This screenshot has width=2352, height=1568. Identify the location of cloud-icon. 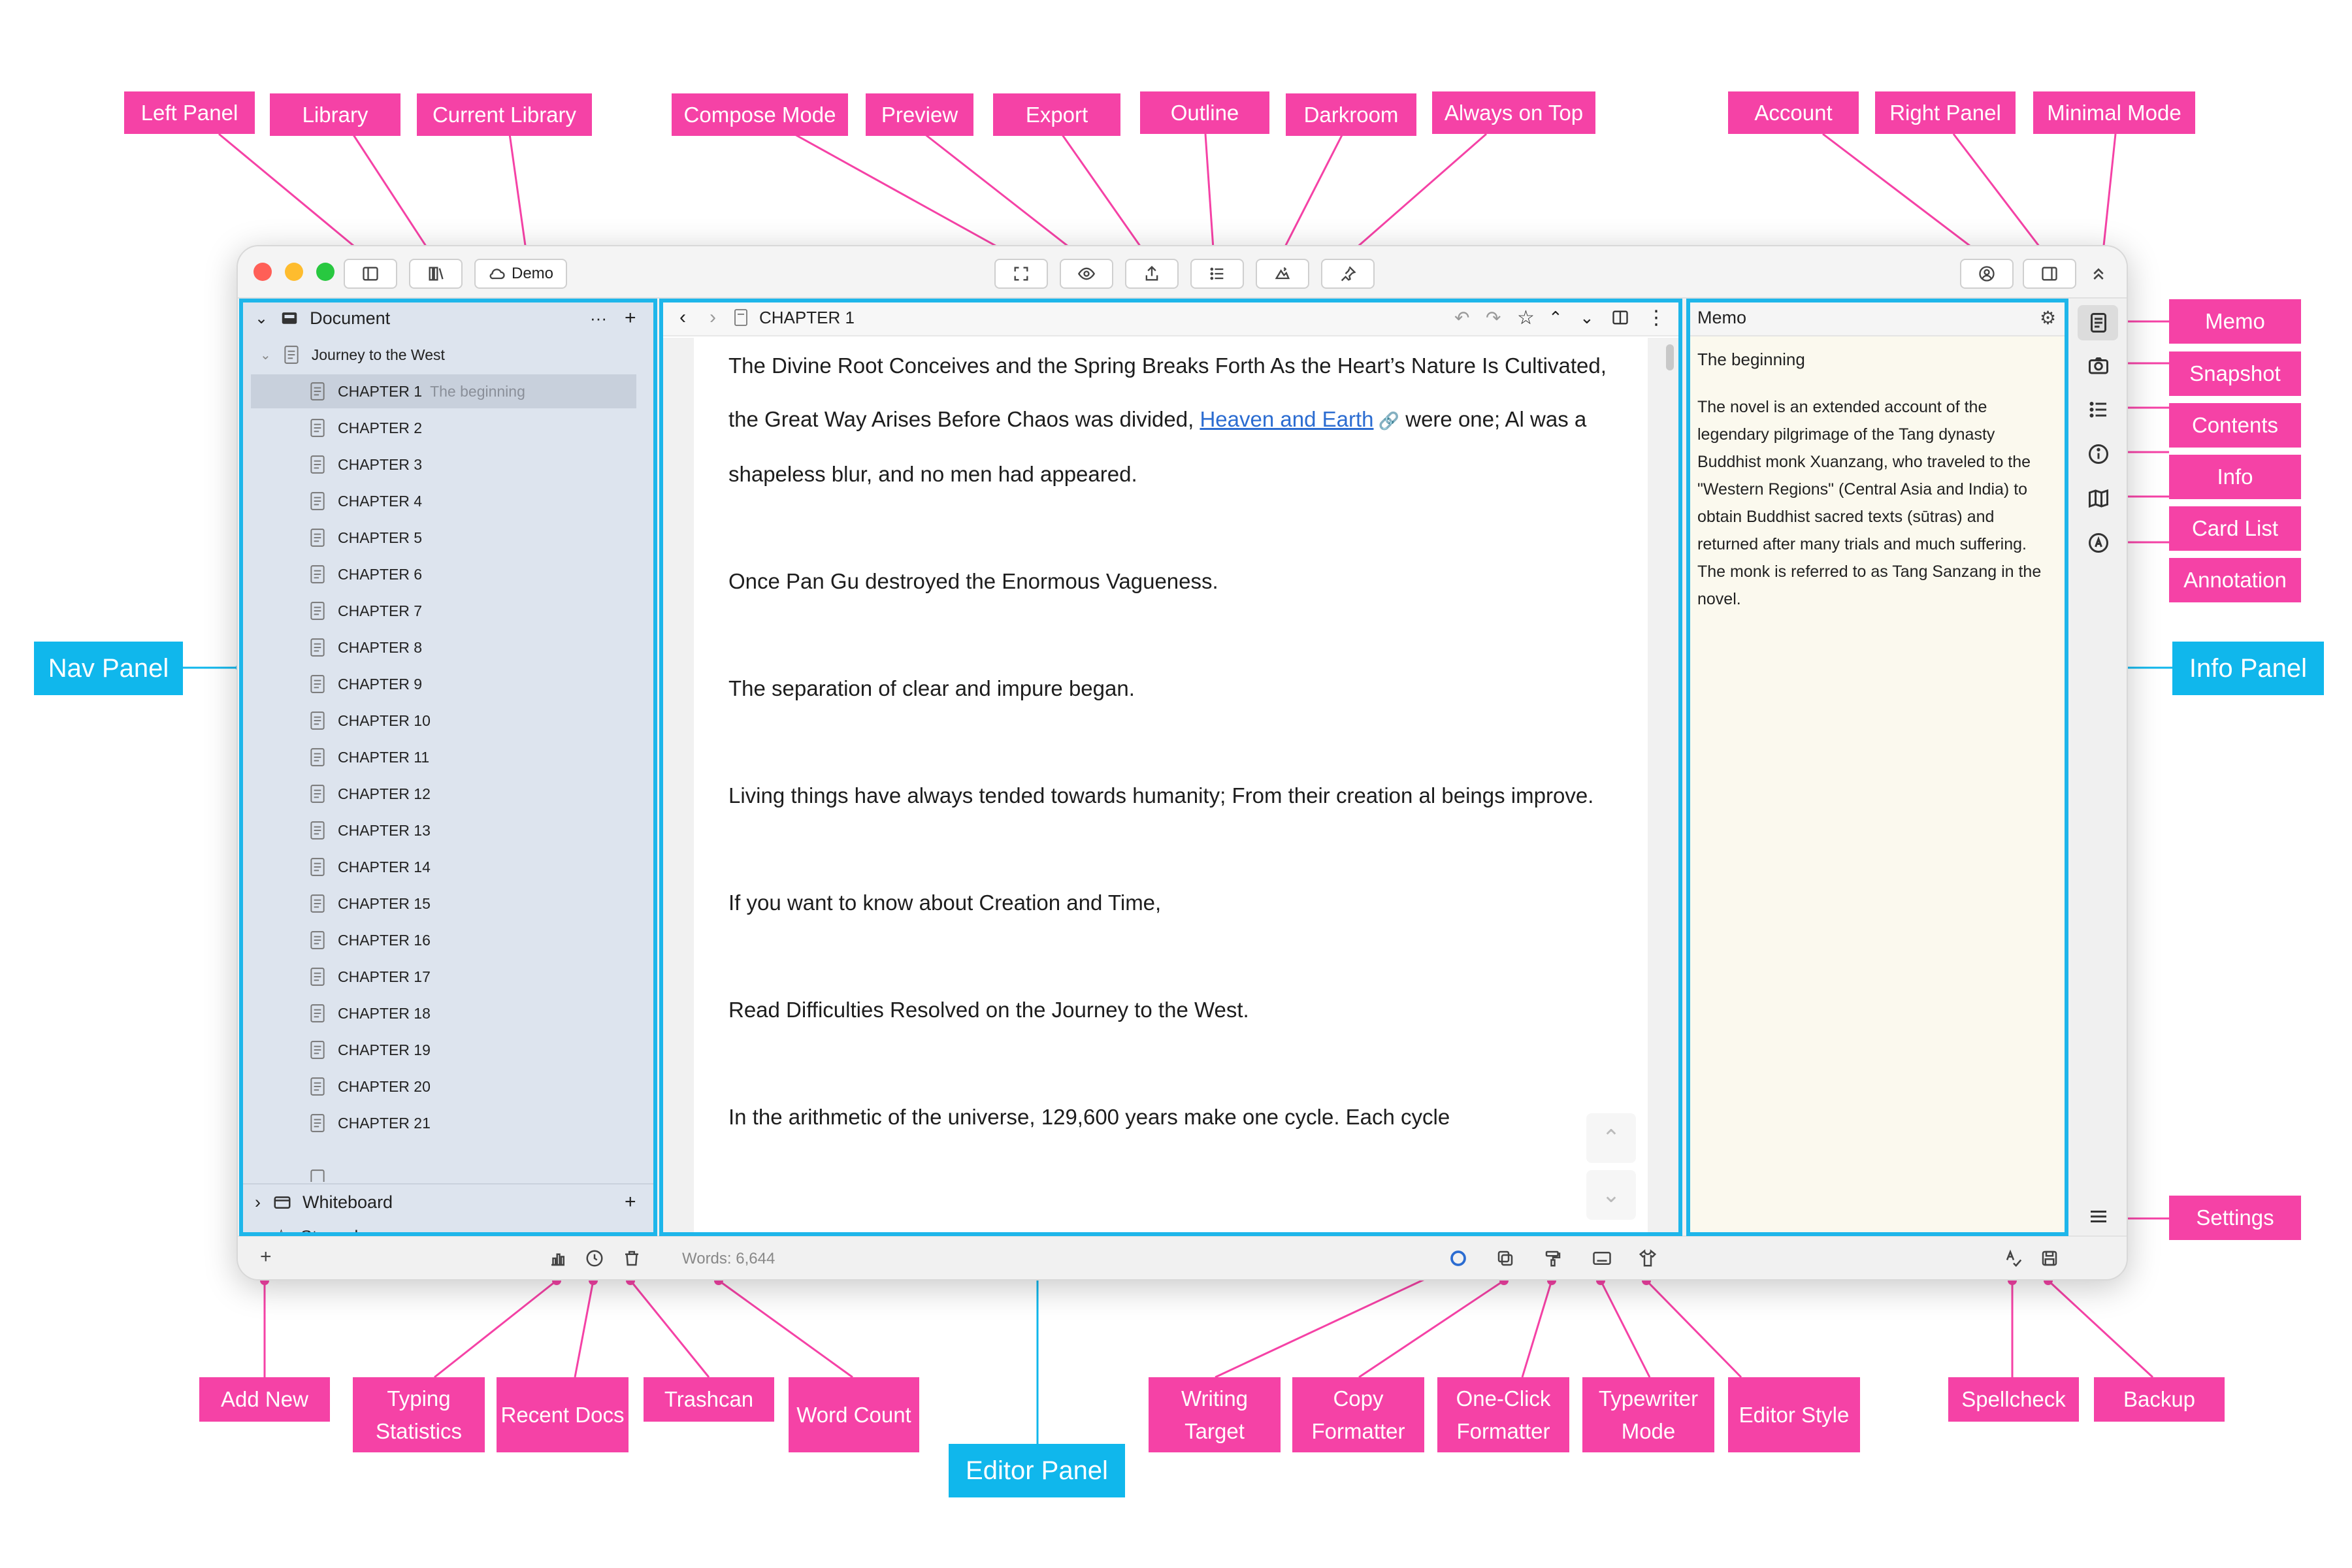
(497, 274).